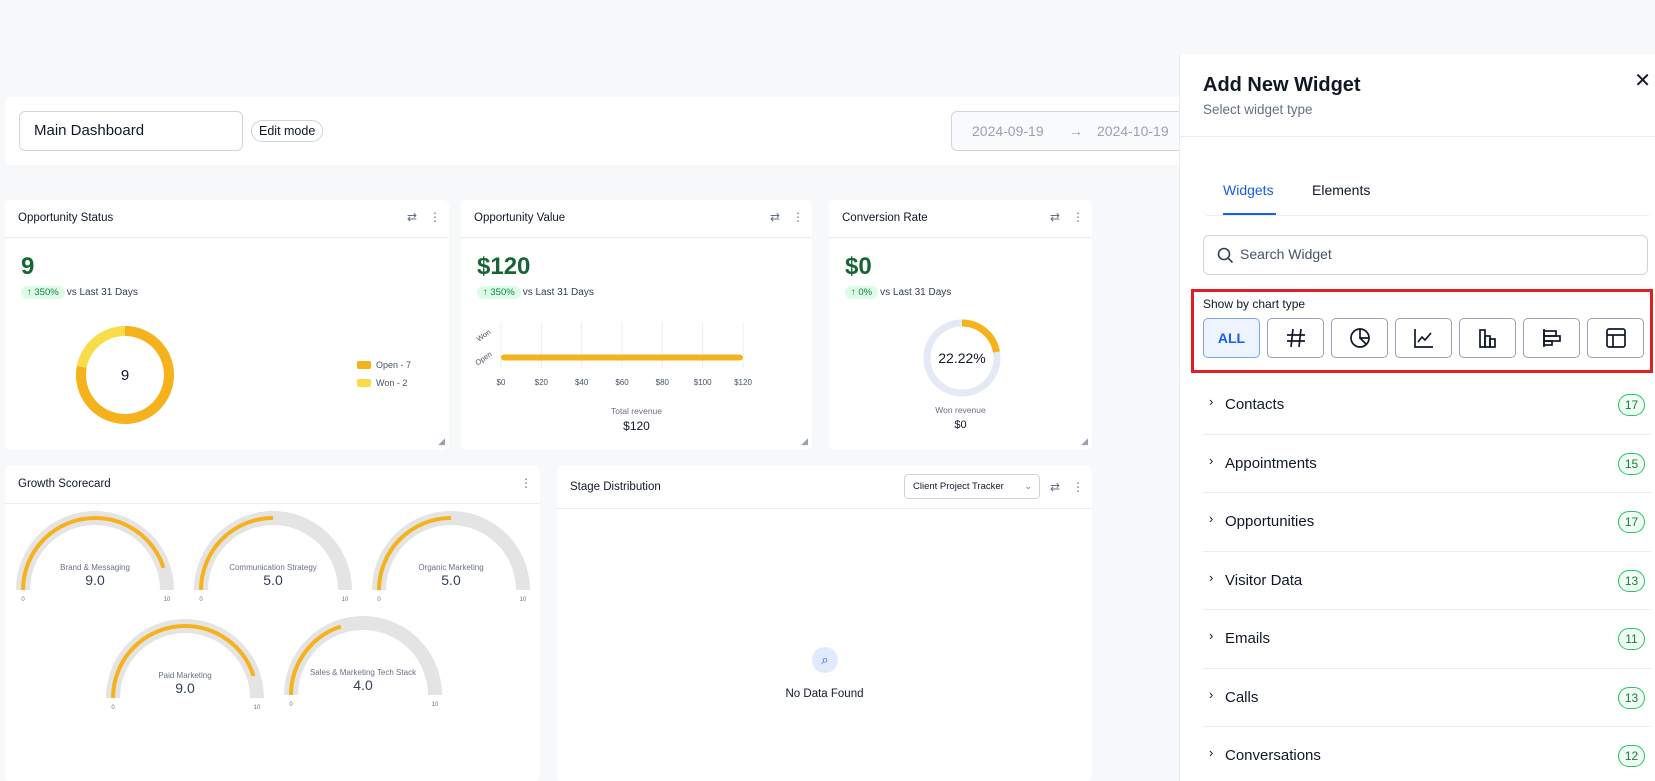 Image resolution: width=1655 pixels, height=781 pixels. I want to click on date-start: 2024-09-19, so click(1008, 131).